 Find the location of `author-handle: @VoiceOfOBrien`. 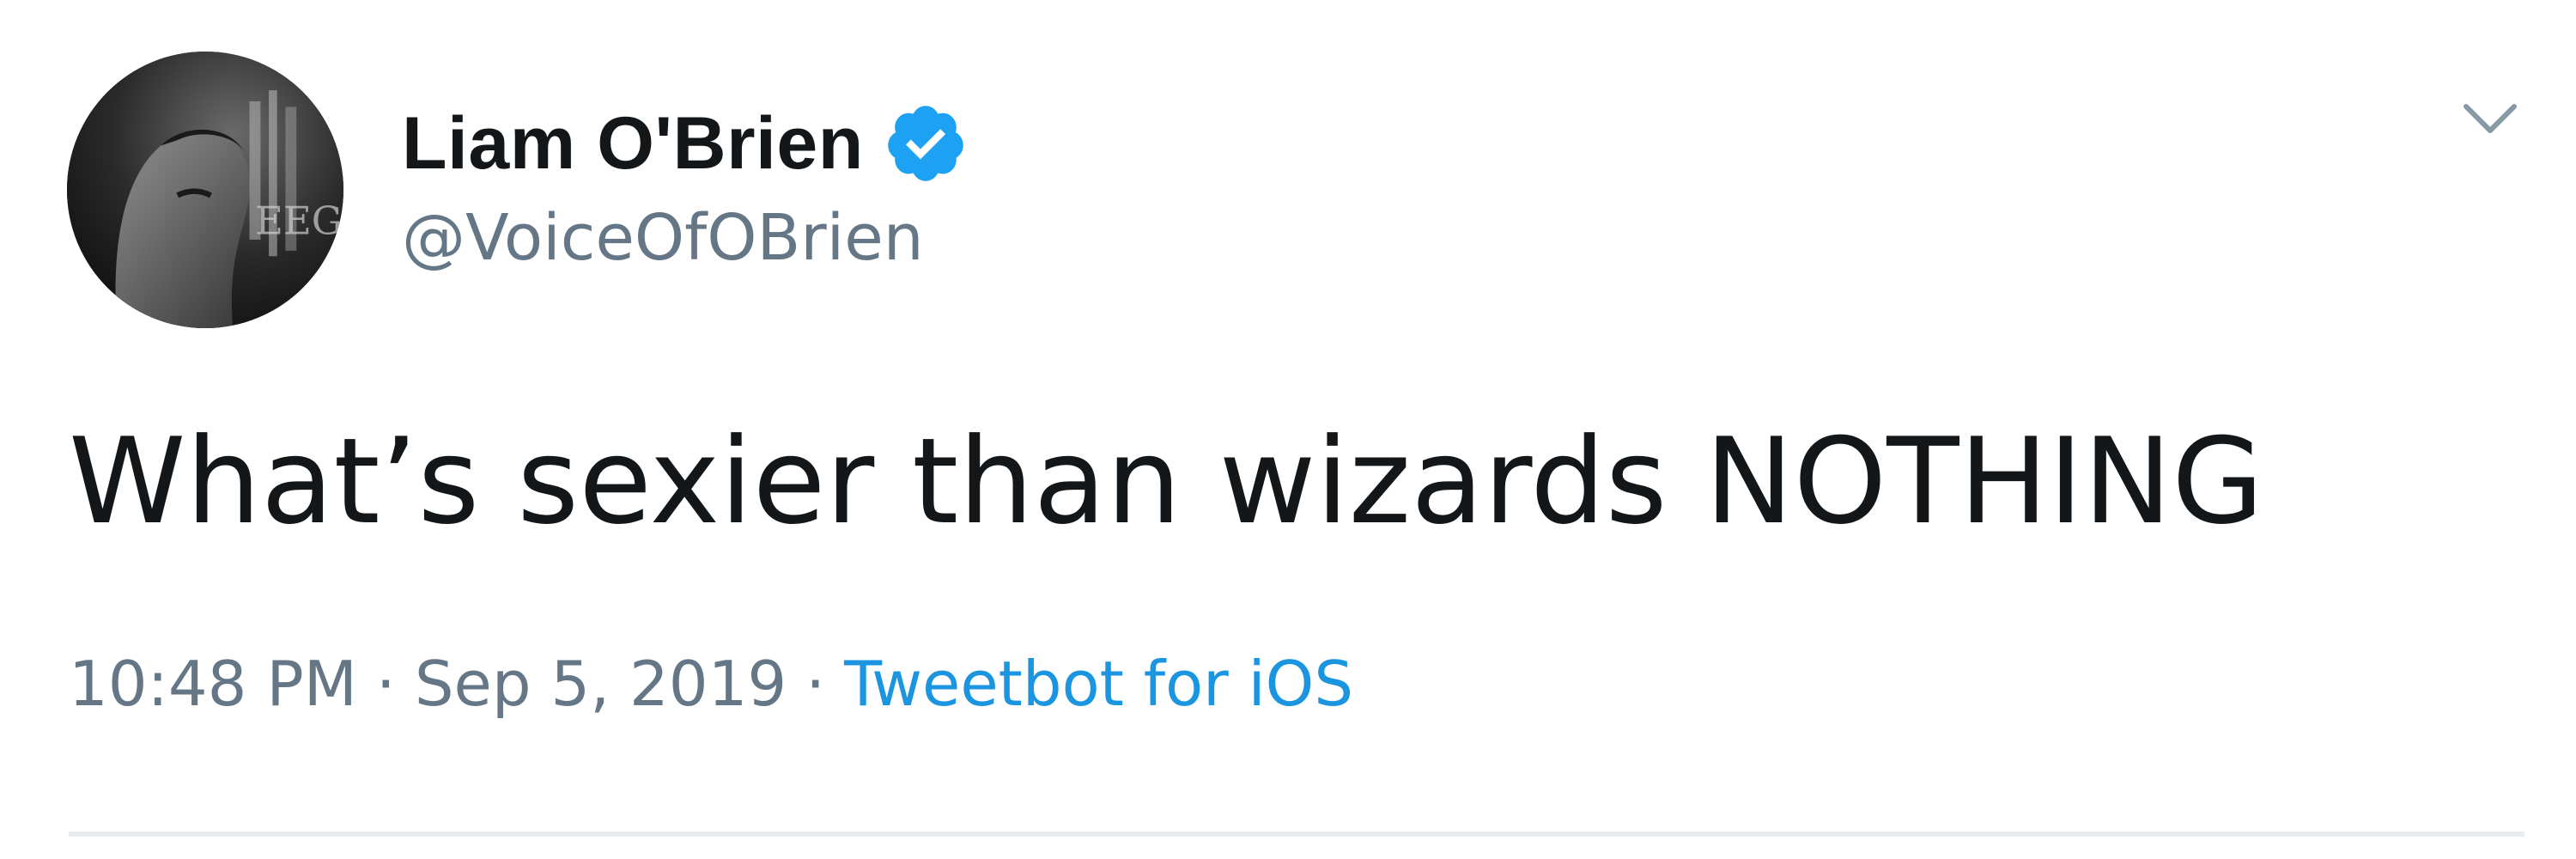

author-handle: @VoiceOfOBrien is located at coordinates (663, 238).